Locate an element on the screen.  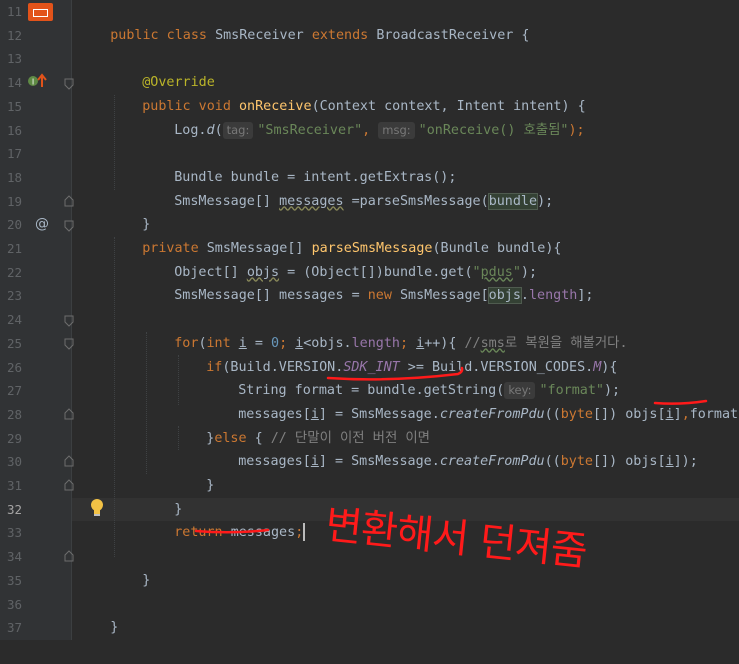
line-number: 27 is located at coordinates (14, 391).